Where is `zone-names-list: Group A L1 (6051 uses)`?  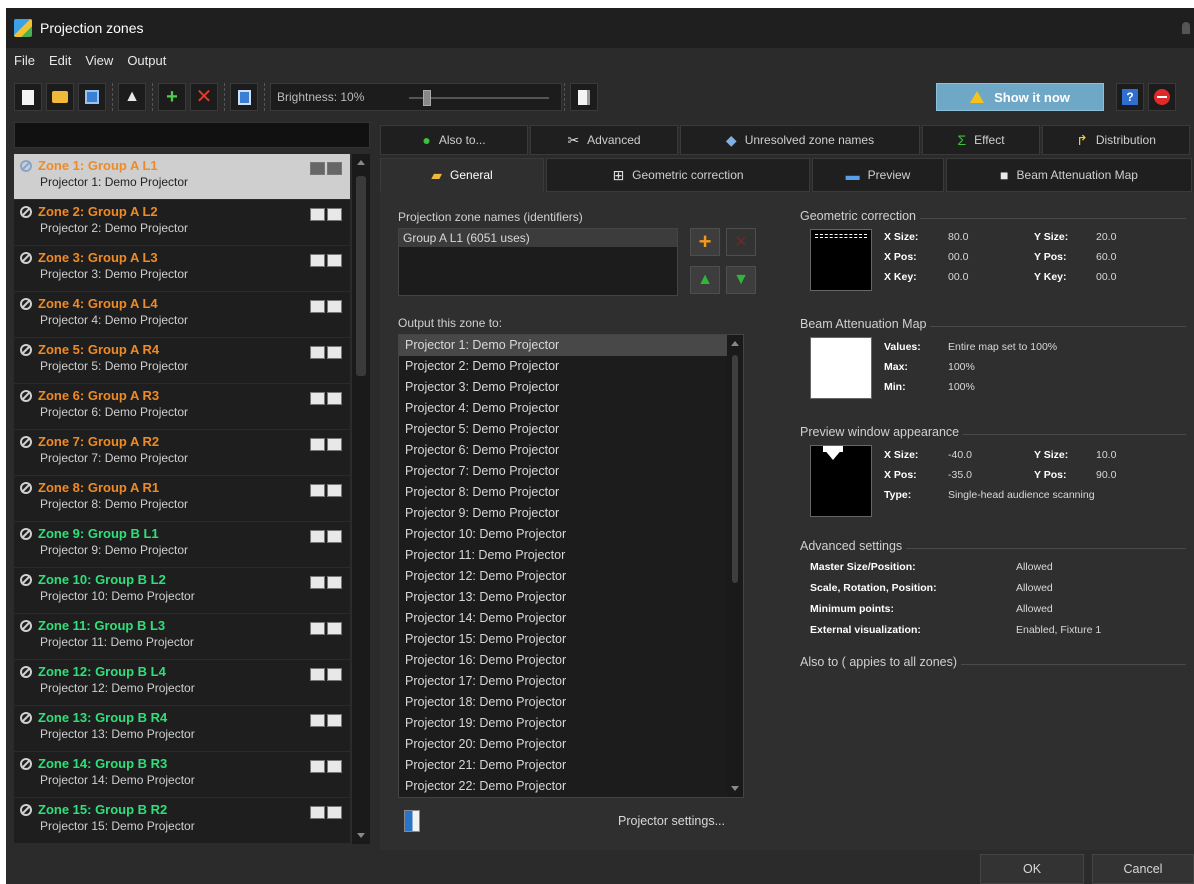 zone-names-list: Group A L1 (6051 uses) is located at coordinates (538, 262).